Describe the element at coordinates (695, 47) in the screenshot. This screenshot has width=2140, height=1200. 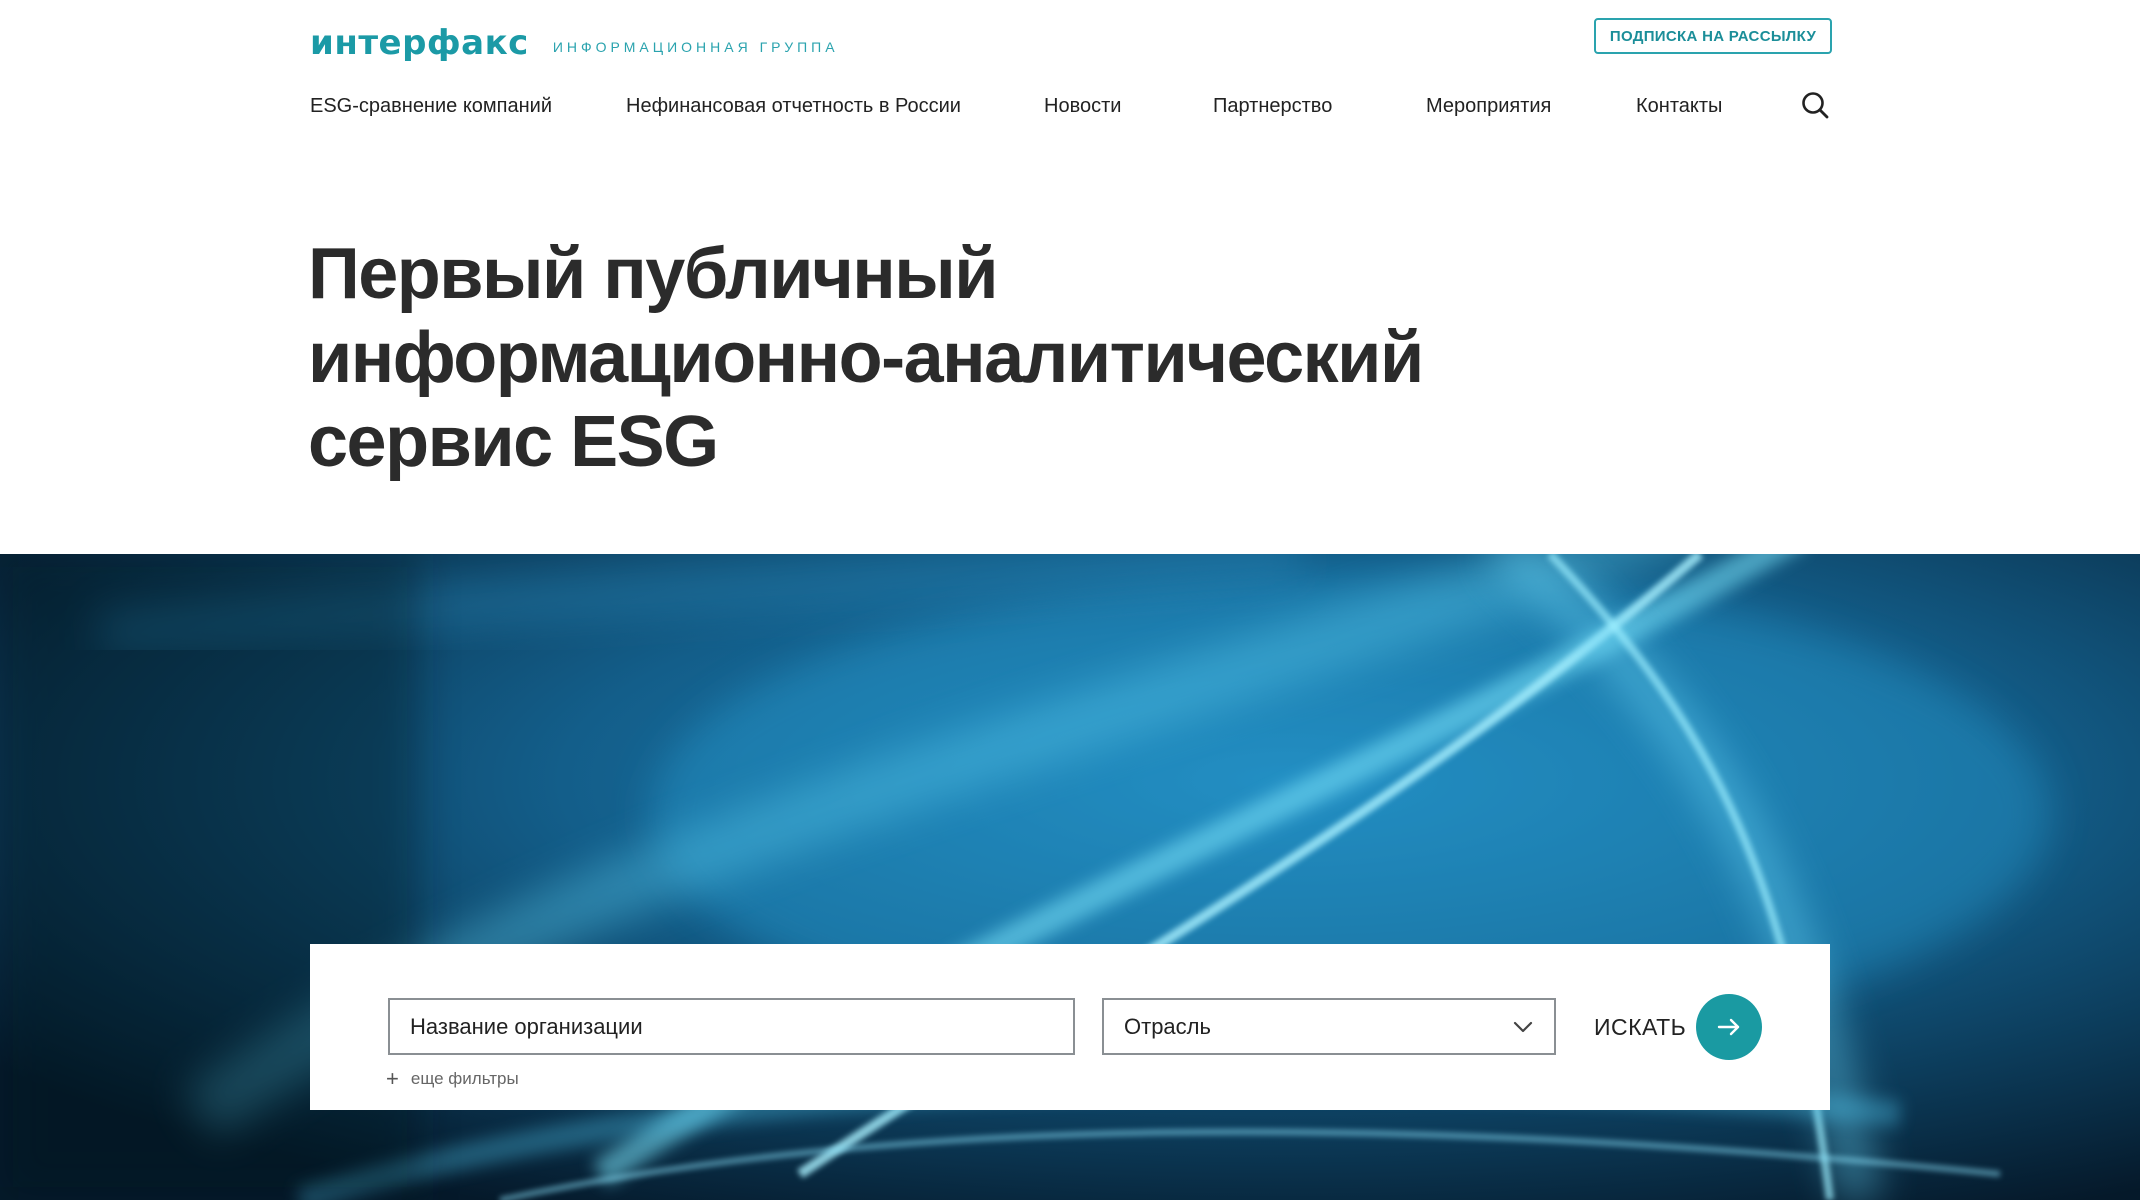
I see `logo-subtitle: ИНФОРМАЦИОННАЯ ГРУППА` at that location.